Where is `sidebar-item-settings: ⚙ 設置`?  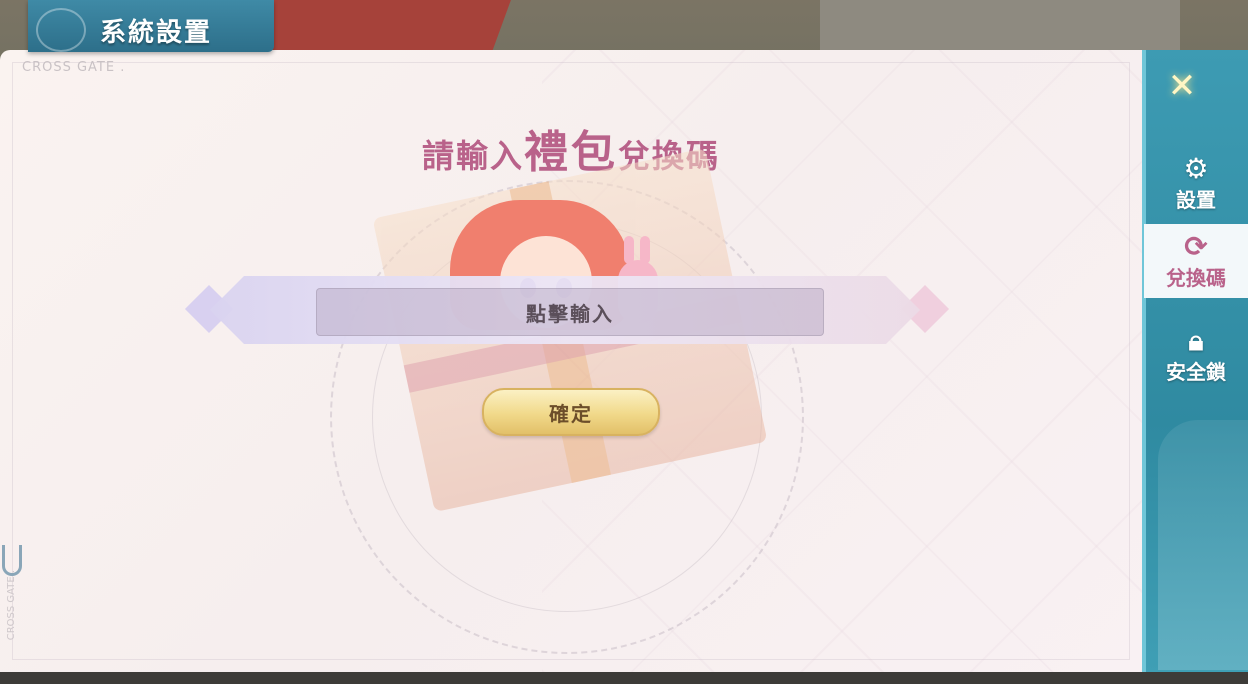
sidebar-item-settings: ⚙ 設置 is located at coordinates (1196, 183).